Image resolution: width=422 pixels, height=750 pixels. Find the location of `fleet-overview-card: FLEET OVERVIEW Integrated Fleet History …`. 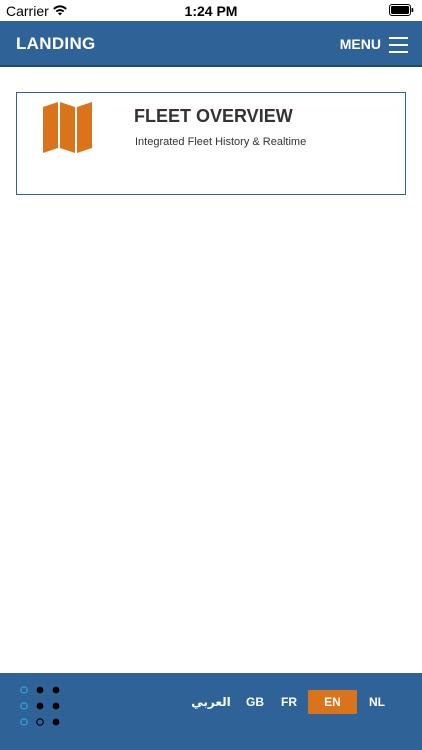

fleet-overview-card: FLEET OVERVIEW Integrated Fleet History … is located at coordinates (211, 143).